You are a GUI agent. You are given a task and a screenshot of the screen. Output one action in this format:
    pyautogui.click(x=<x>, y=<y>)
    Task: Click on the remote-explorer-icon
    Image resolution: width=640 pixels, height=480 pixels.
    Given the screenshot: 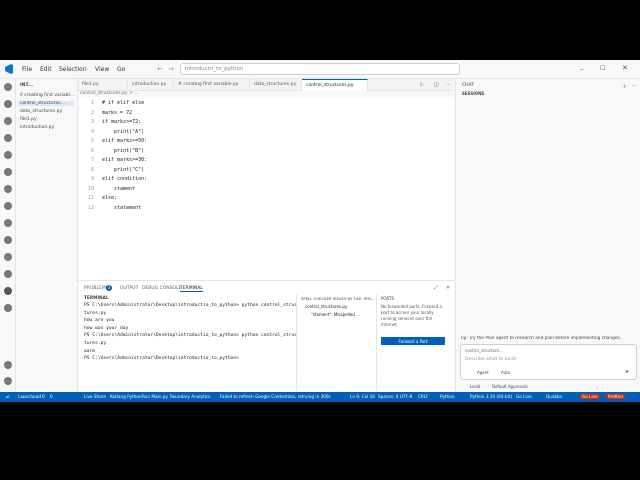 What is the action you would take?
    pyautogui.click(x=8, y=172)
    